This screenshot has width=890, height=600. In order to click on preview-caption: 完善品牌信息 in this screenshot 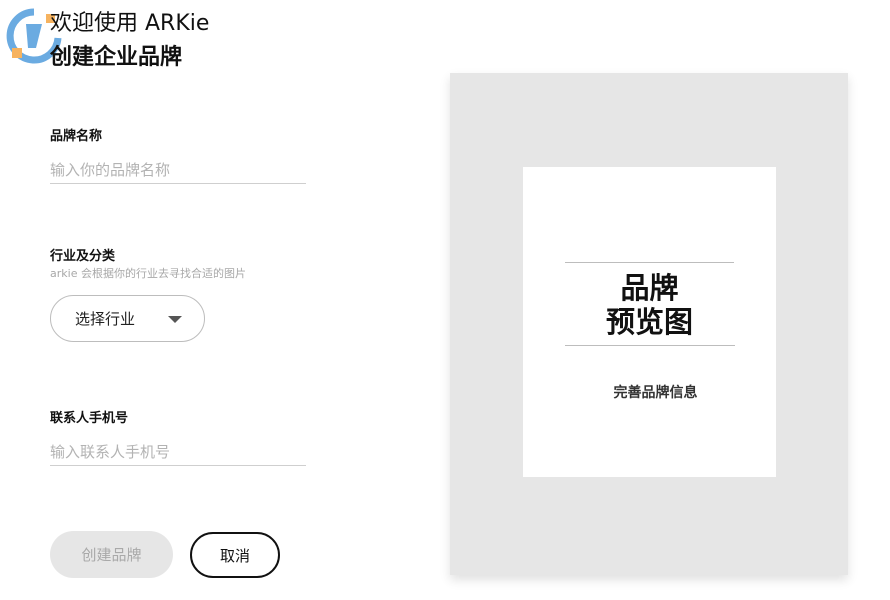, I will do `click(655, 393)`.